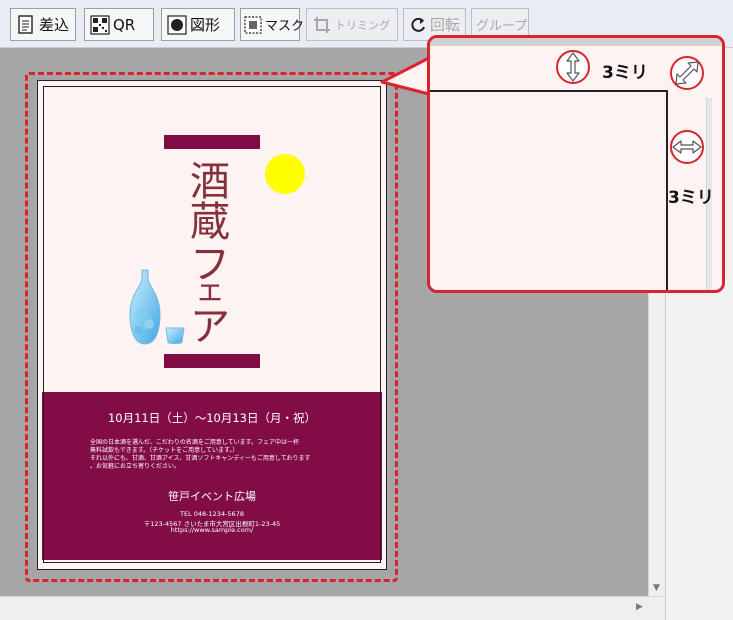 The width and height of the screenshot is (733, 620). Describe the element at coordinates (691, 198) in the screenshot. I see `horizontal-bleed-label: 3ミリ` at that location.